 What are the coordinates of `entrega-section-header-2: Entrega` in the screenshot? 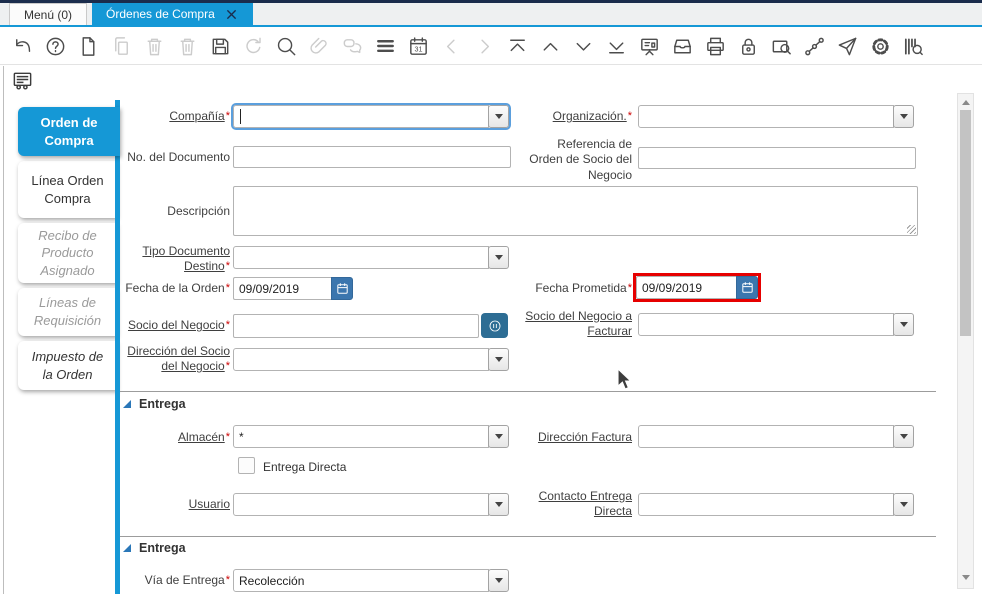 It's located at (154, 548).